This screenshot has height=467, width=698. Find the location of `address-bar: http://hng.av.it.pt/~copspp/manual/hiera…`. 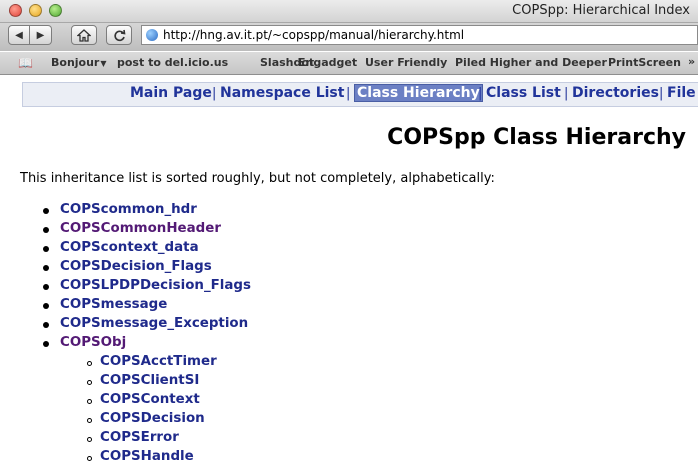

address-bar: http://hng.av.it.pt/~copspp/manual/hiera… is located at coordinates (419, 35).